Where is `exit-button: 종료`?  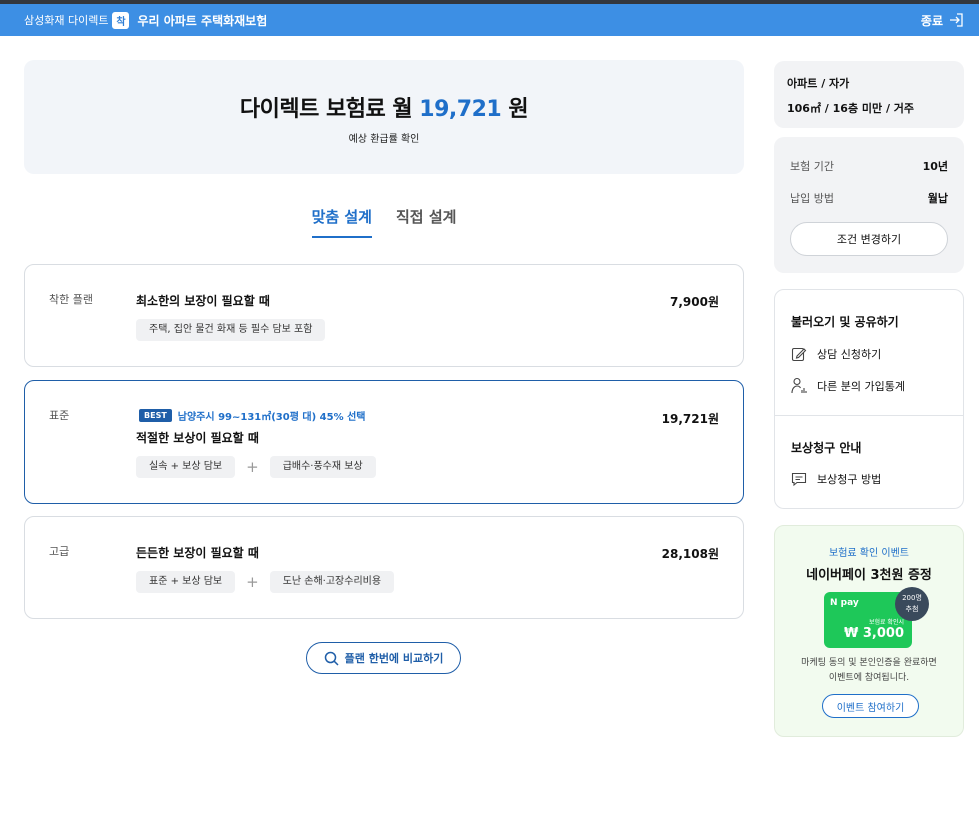
exit-button: 종료 is located at coordinates (942, 20).